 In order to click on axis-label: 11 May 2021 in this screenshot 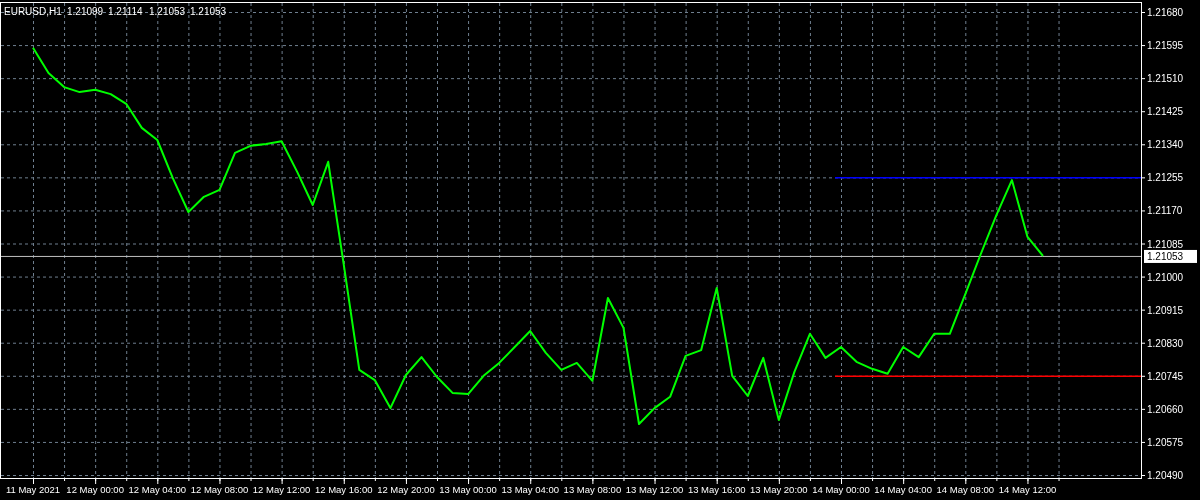, I will do `click(33, 489)`.